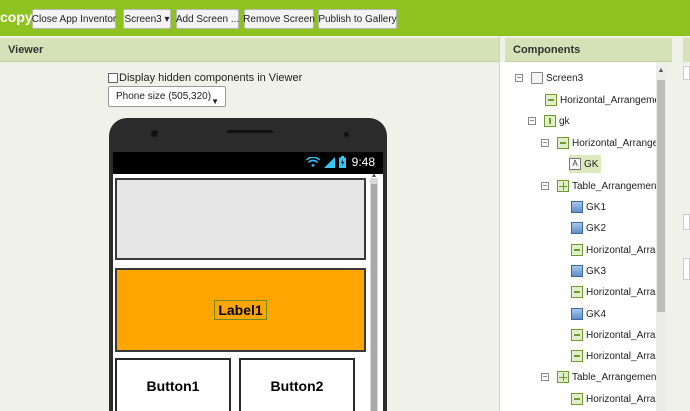 The image size is (690, 411). I want to click on viewer-header: Viewer, so click(249, 50).